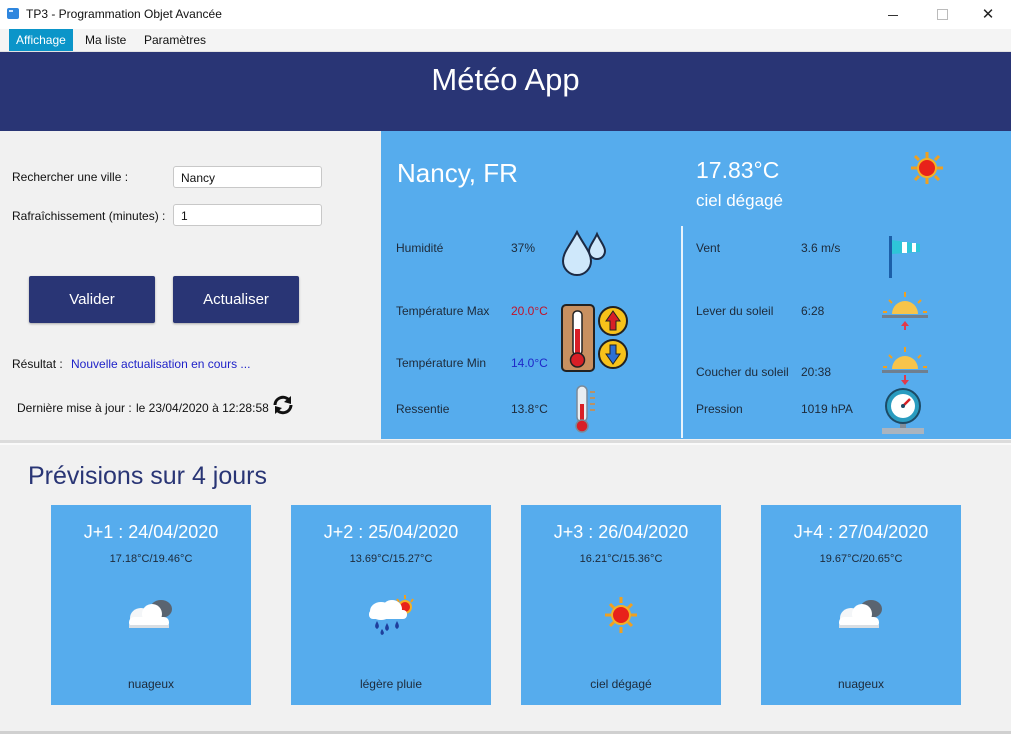  I want to click on pressure-gauge-icon, so click(903, 412).